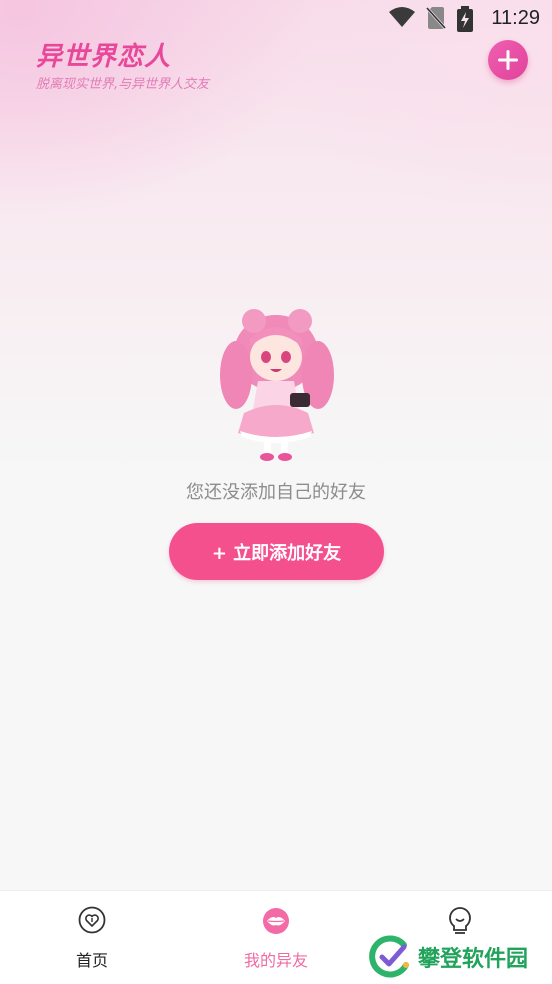  I want to click on wifi-icon, so click(402, 17).